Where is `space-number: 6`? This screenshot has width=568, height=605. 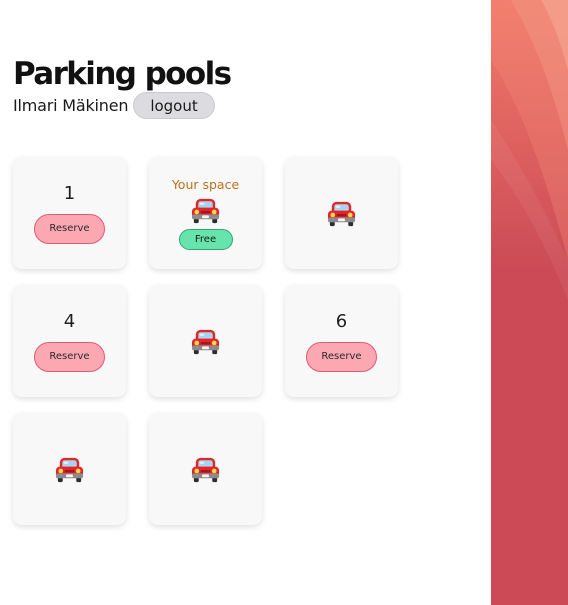
space-number: 6 is located at coordinates (341, 321).